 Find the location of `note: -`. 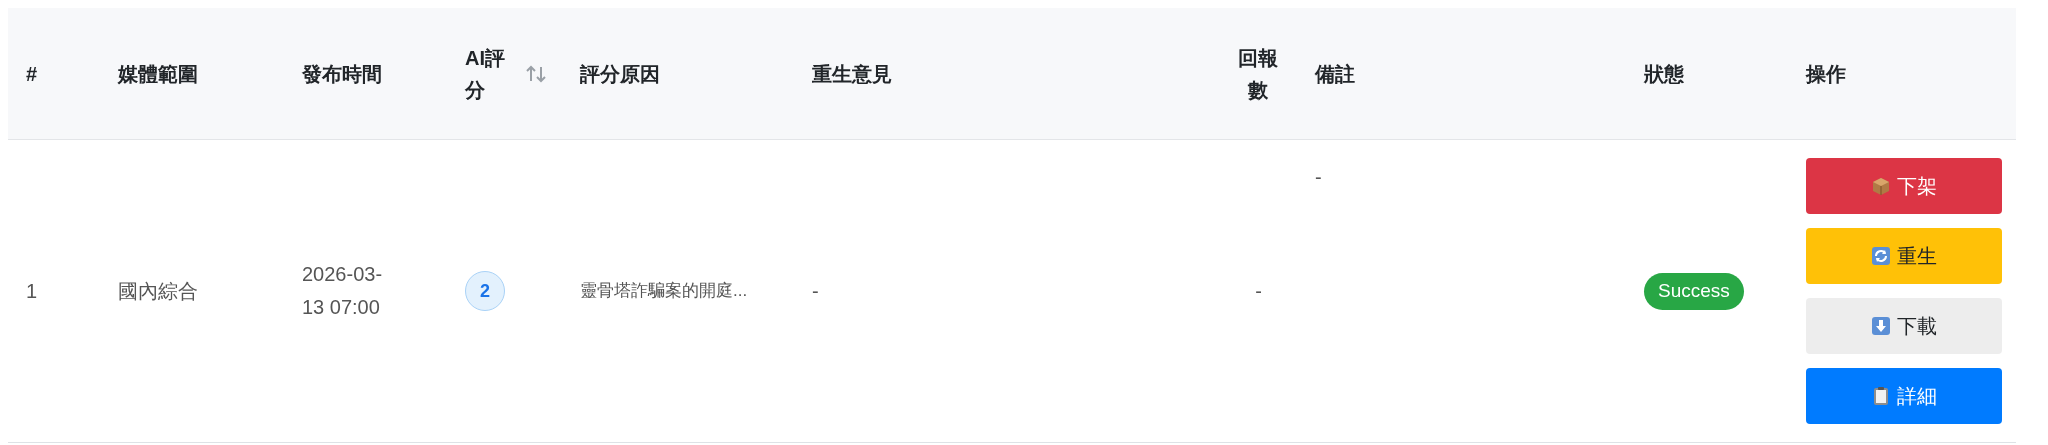

note: - is located at coordinates (1318, 177).